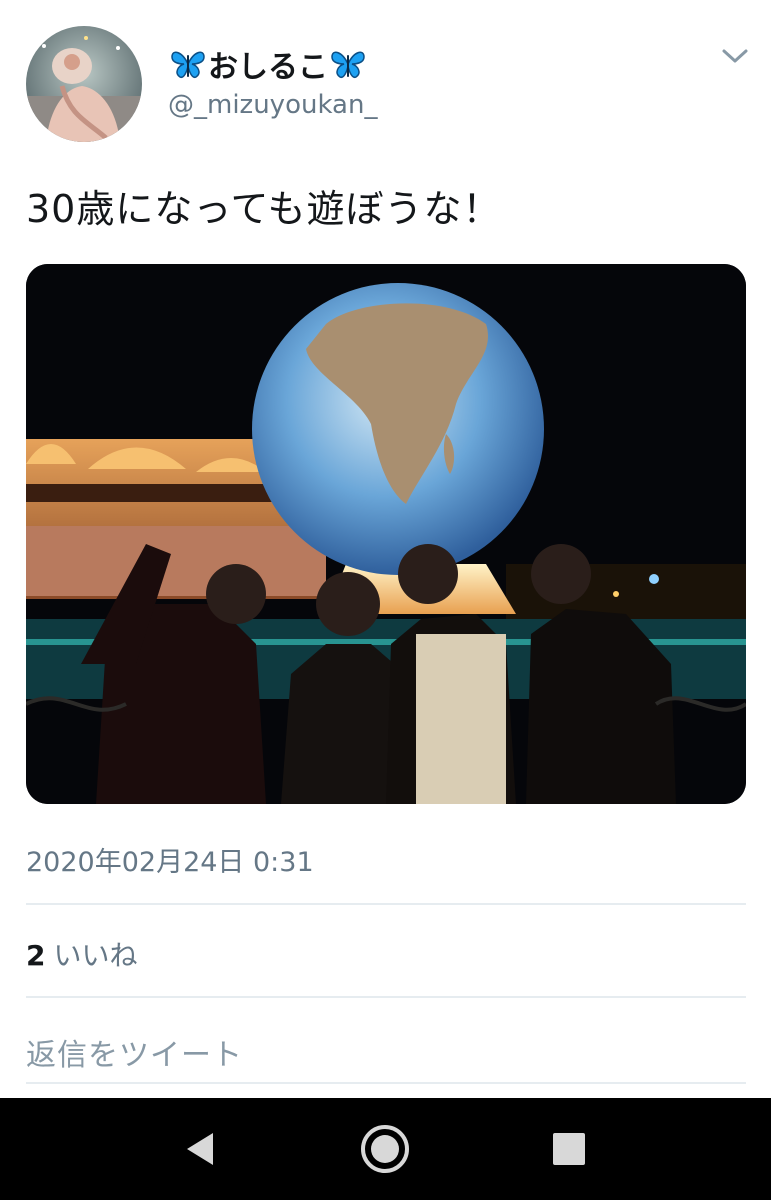 The image size is (771, 1200). I want to click on recents-button, so click(569, 1149).